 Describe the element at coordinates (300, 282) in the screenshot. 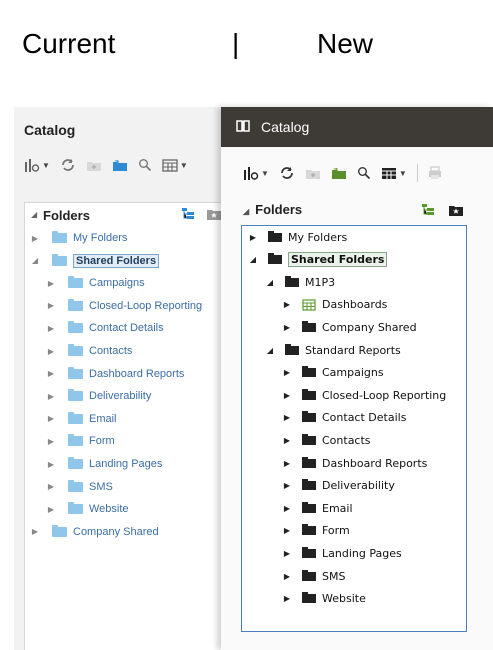

I see `new-tree-item-m1p3: ◢ M1P3` at that location.